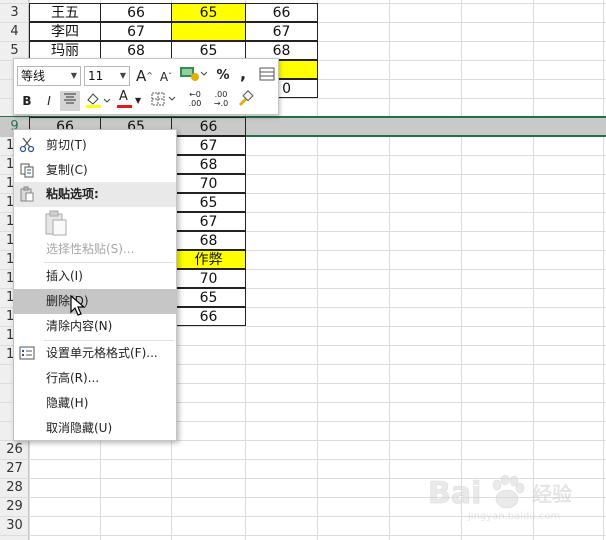 This screenshot has height=540, width=606. Describe the element at coordinates (14, 13) in the screenshot. I see `row-number: 3` at that location.